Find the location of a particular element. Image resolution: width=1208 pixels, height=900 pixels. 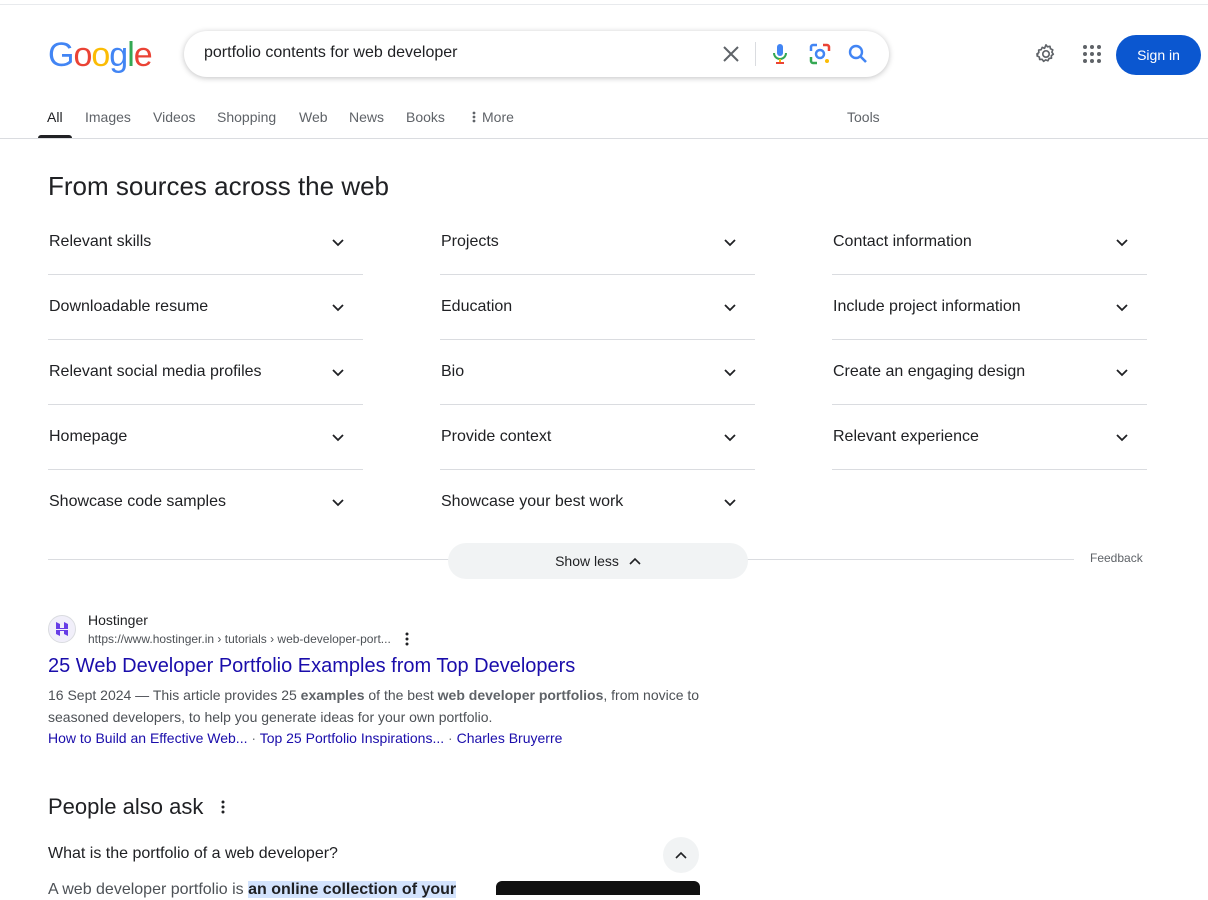

accordion-item-label: Relevant social media profiles is located at coordinates (155, 371).